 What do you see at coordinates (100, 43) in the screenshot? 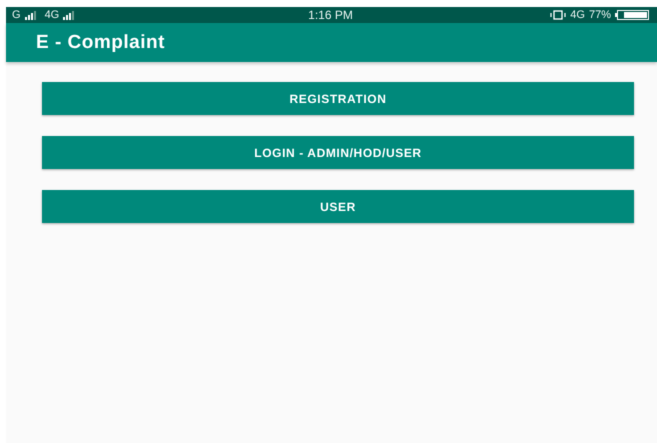
I see `app-title: E - Complaint` at bounding box center [100, 43].